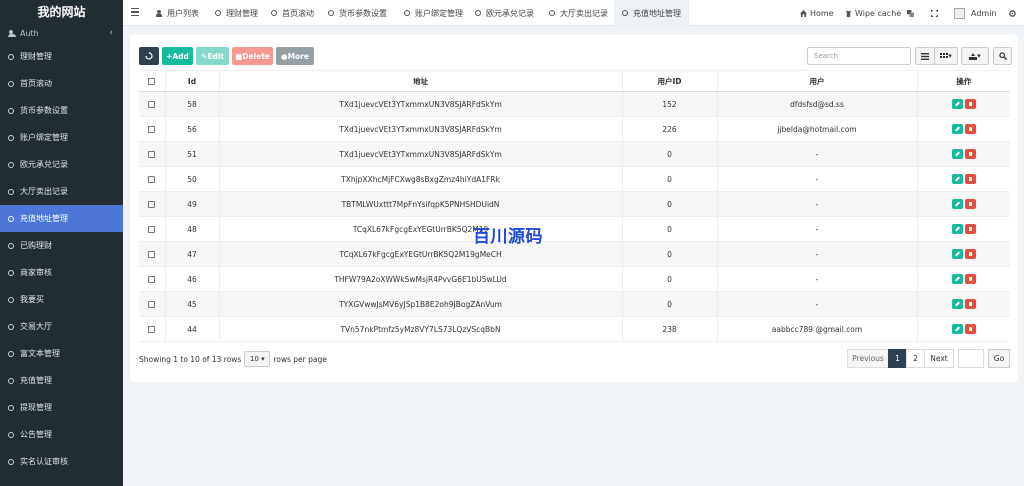 The width and height of the screenshot is (1024, 486). Describe the element at coordinates (873, 13) in the screenshot. I see `wipe-cache-link: Wipe cache` at that location.